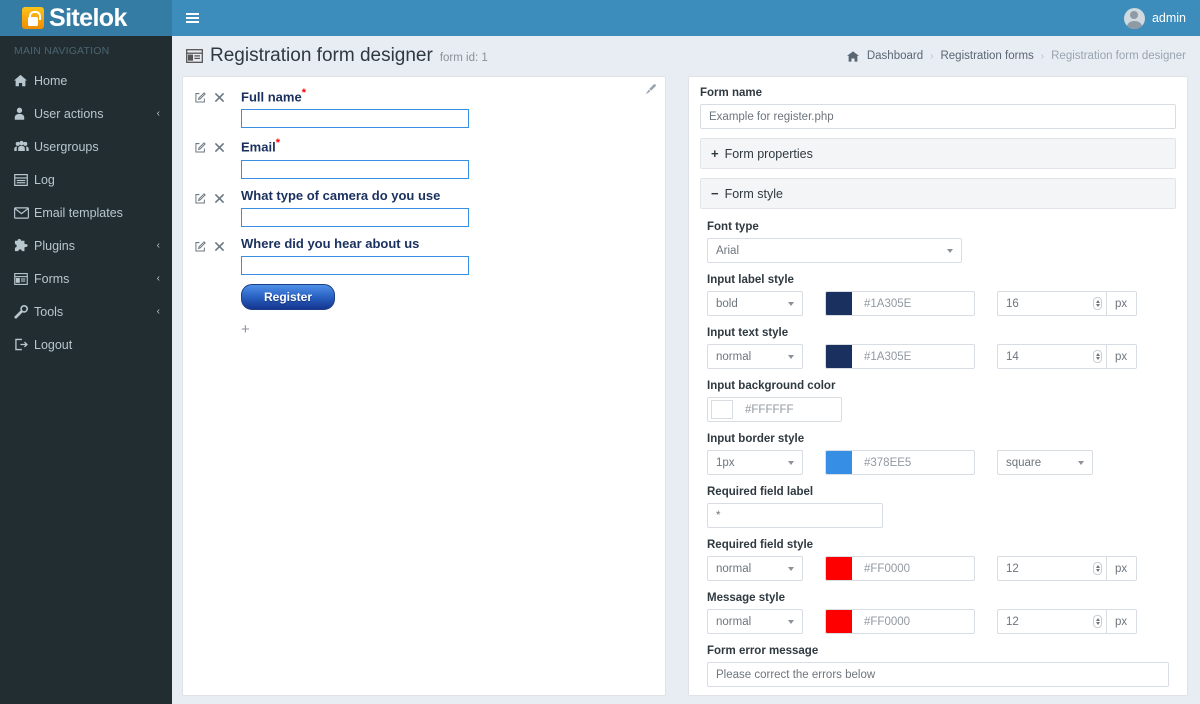 The image size is (1200, 704). What do you see at coordinates (900, 303) in the screenshot?
I see `input-label-color-picker: #1A305E` at bounding box center [900, 303].